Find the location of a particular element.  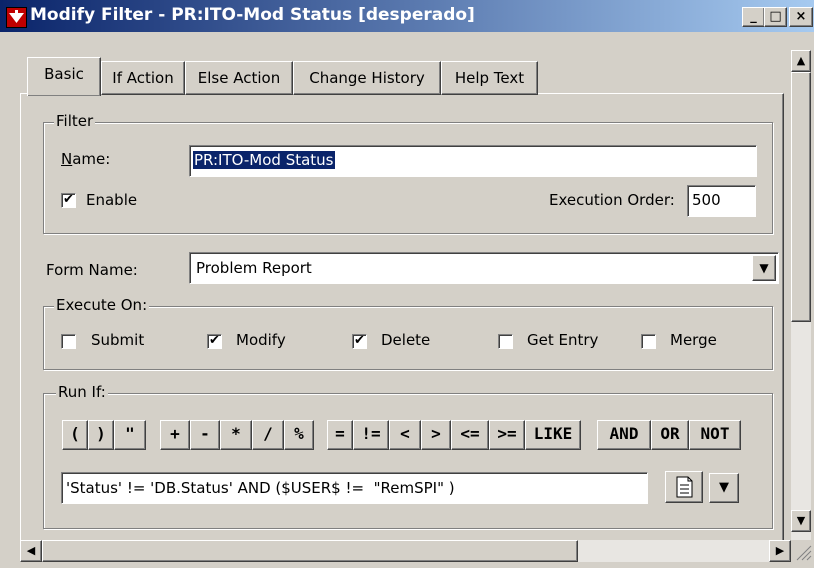

execute-on-legend: Execute On: is located at coordinates (102, 305).